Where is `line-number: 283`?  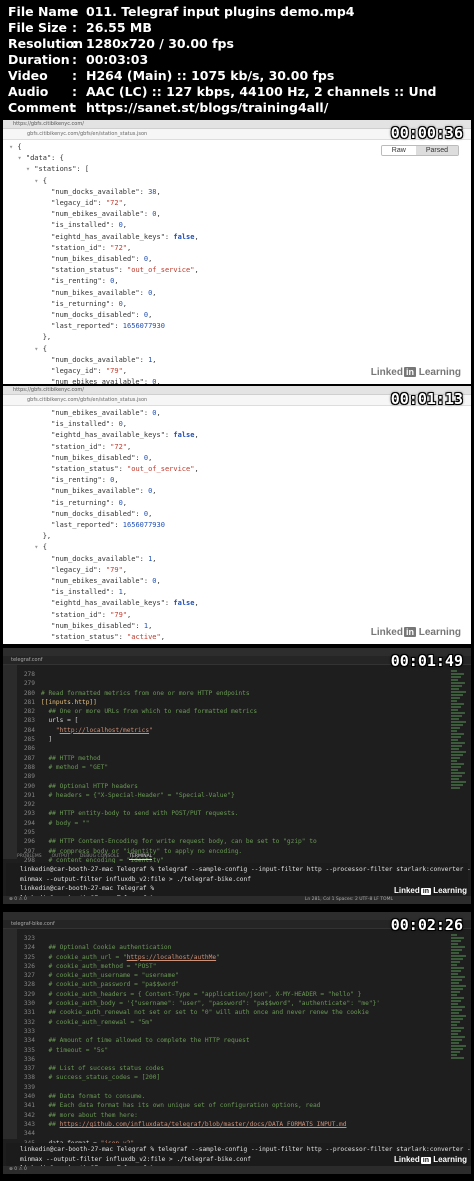
line-number: 283 is located at coordinates (29, 721).